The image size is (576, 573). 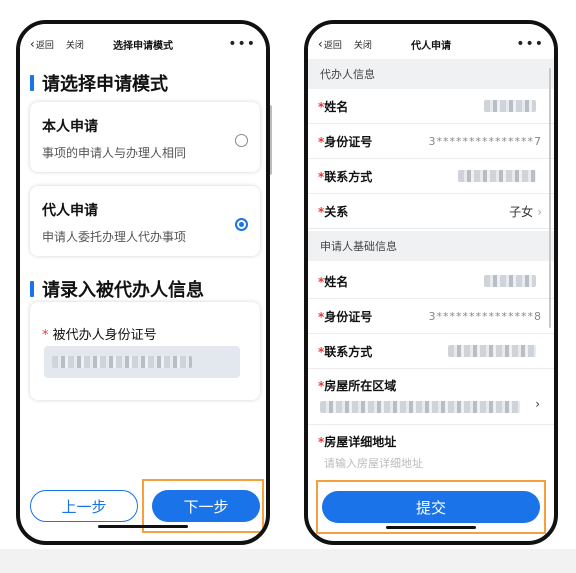 What do you see at coordinates (114, 153) in the screenshot?
I see `option-desc: 事项的申请人与办理人相同` at bounding box center [114, 153].